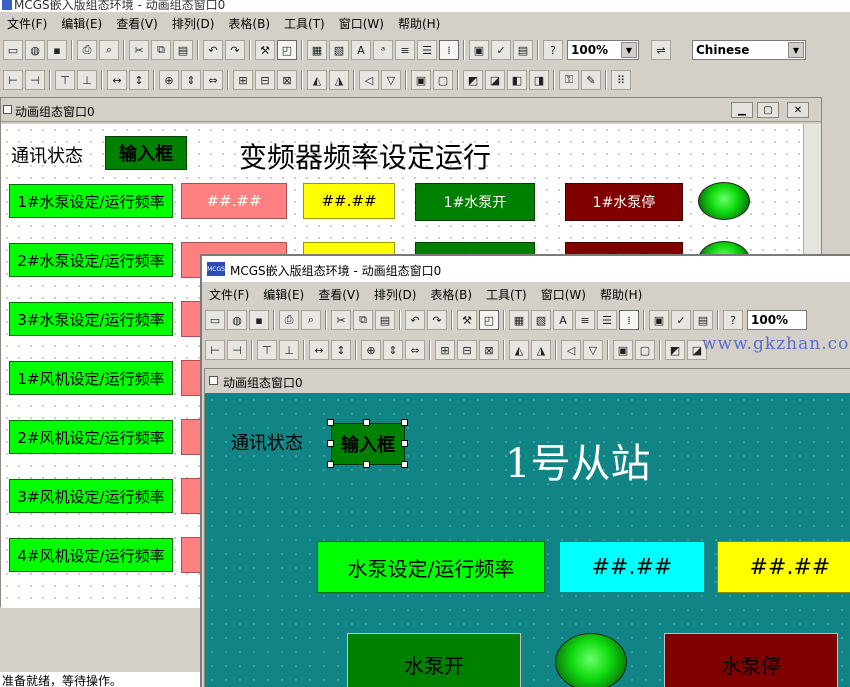 The height and width of the screenshot is (687, 850). Describe the element at coordinates (495, 80) in the screenshot. I see `send-back-icon: ◪` at that location.